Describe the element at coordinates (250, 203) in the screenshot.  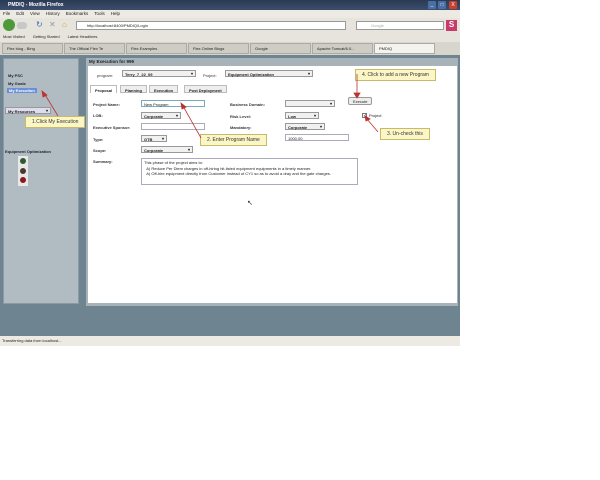
I see `mouse-cursor-icon: ↖` at that location.